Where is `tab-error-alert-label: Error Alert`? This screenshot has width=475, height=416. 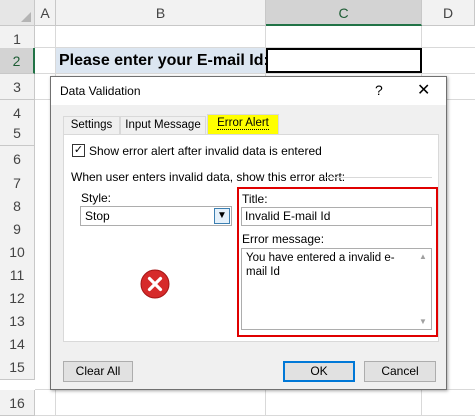
tab-error-alert-label: Error Alert is located at coordinates (243, 123).